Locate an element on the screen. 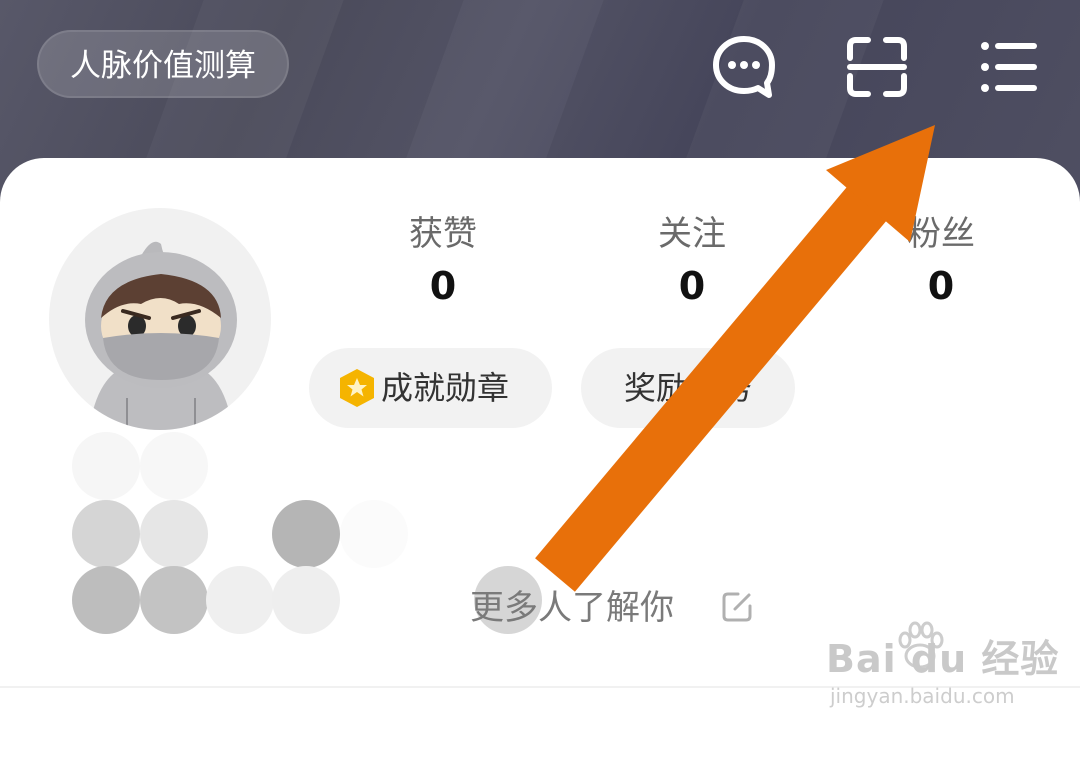  avatar-illustration is located at coordinates (161, 335).